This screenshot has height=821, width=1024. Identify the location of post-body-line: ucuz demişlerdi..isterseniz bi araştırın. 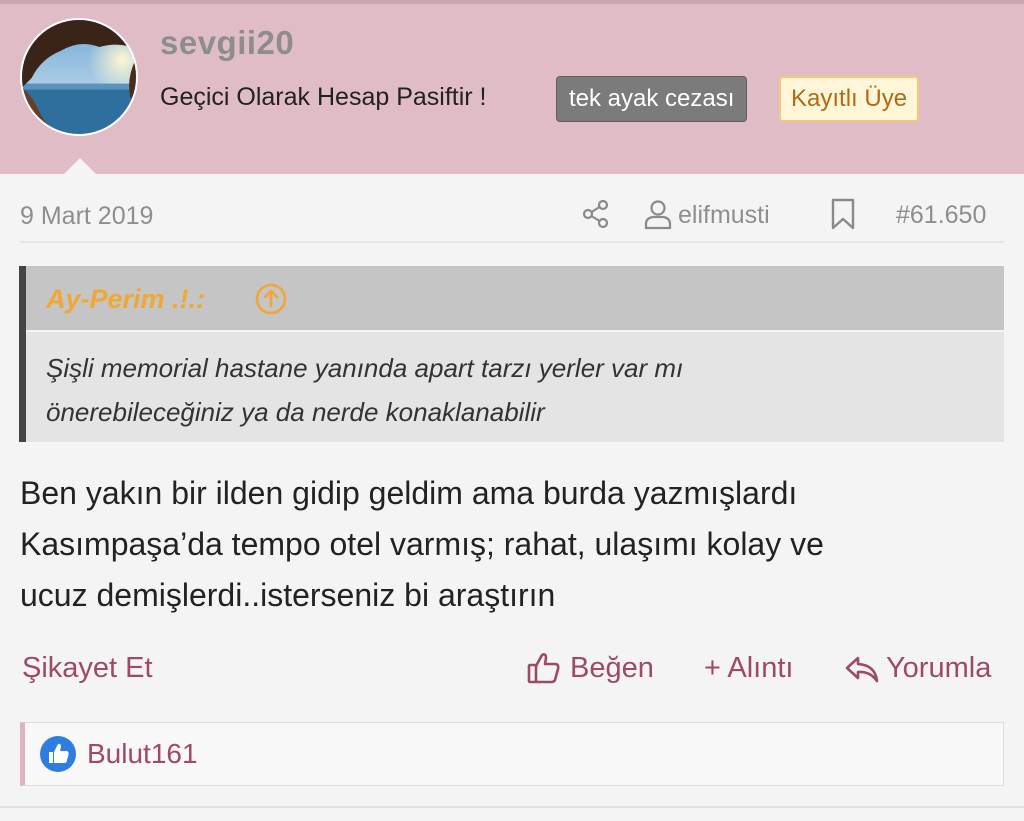
(288, 595).